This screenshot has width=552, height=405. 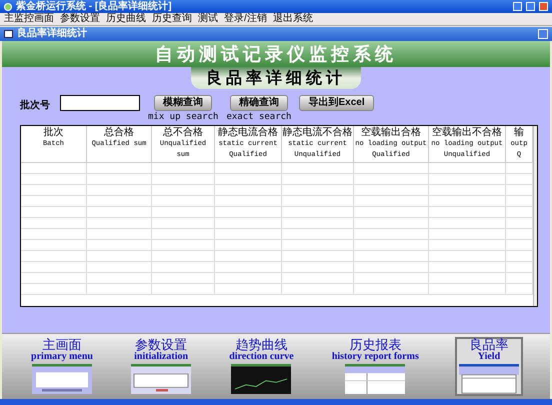 What do you see at coordinates (292, 19) in the screenshot?
I see `menu-item: 退出系统` at bounding box center [292, 19].